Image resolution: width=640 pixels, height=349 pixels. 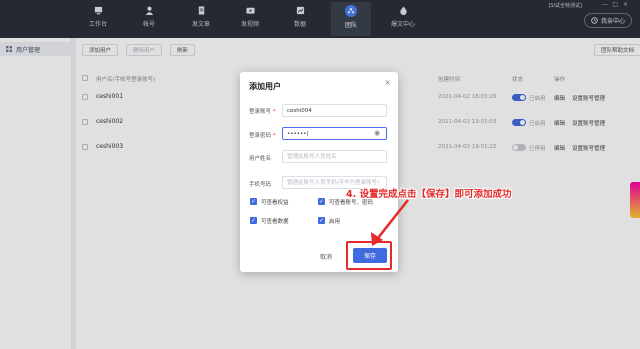 What do you see at coordinates (275, 222) in the screenshot?
I see `perm-label: 可查看数据` at bounding box center [275, 222].